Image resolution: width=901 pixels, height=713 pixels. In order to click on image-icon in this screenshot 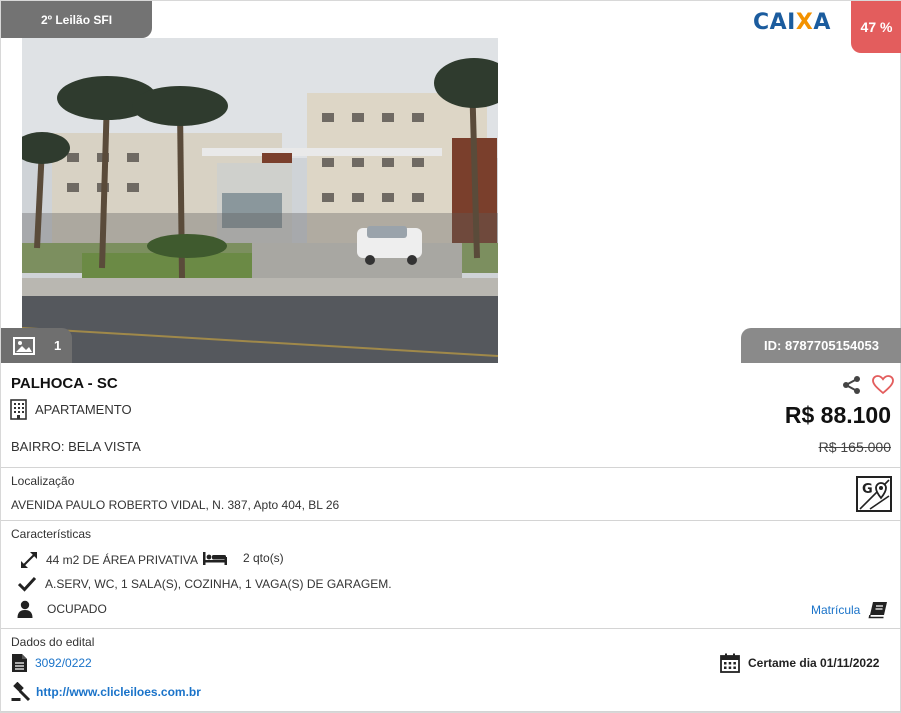, I will do `click(24, 345)`.